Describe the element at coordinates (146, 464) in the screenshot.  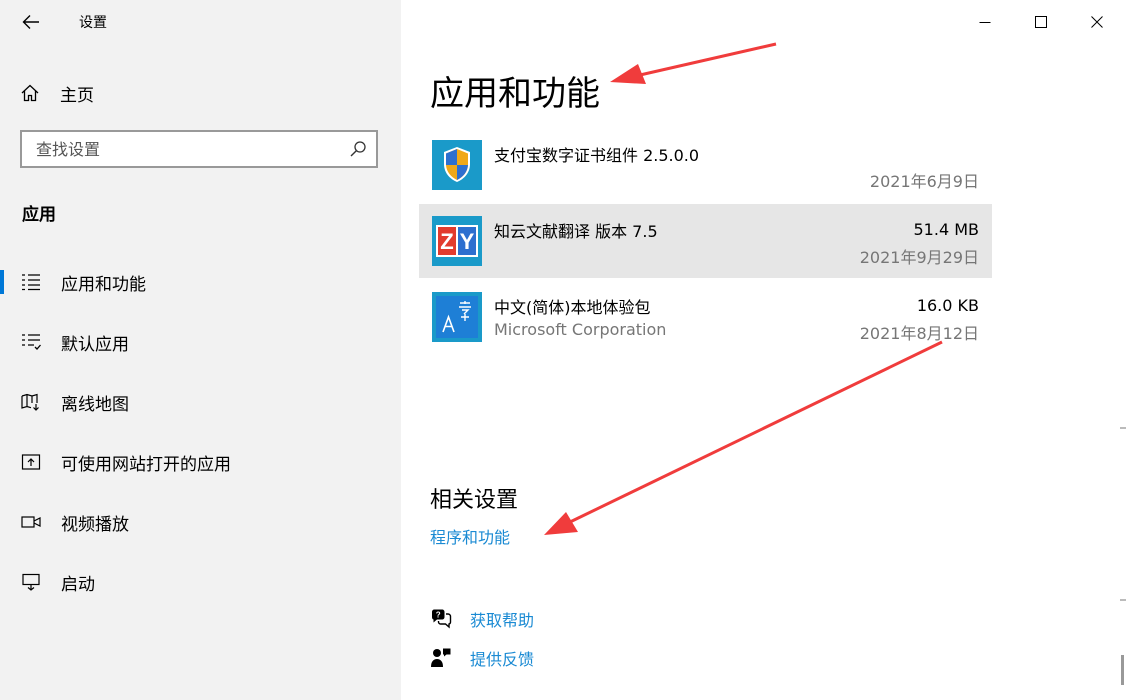
I see `sidebar-item-label: 可使用网站打开的应用` at that location.